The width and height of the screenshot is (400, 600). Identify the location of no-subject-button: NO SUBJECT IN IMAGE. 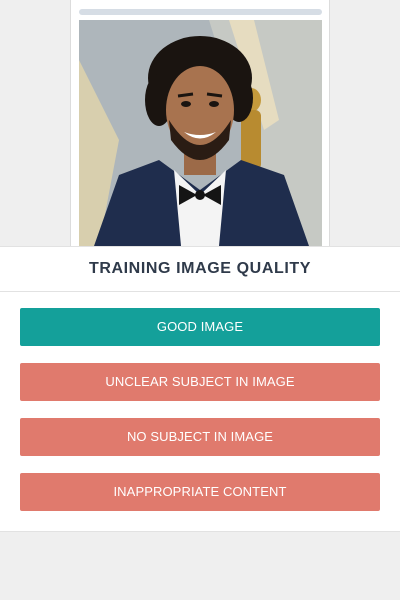
(200, 437).